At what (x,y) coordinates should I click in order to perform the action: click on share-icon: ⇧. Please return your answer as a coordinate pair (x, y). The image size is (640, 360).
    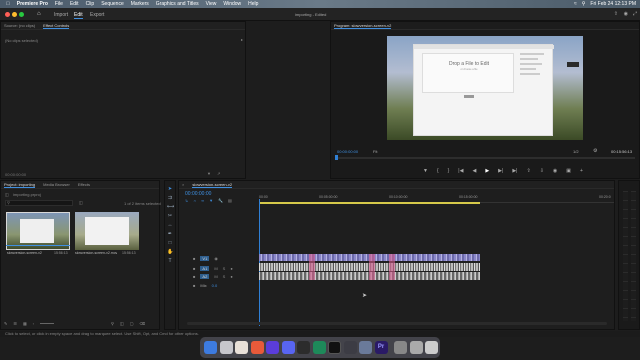
    Looking at the image, I should click on (616, 14).